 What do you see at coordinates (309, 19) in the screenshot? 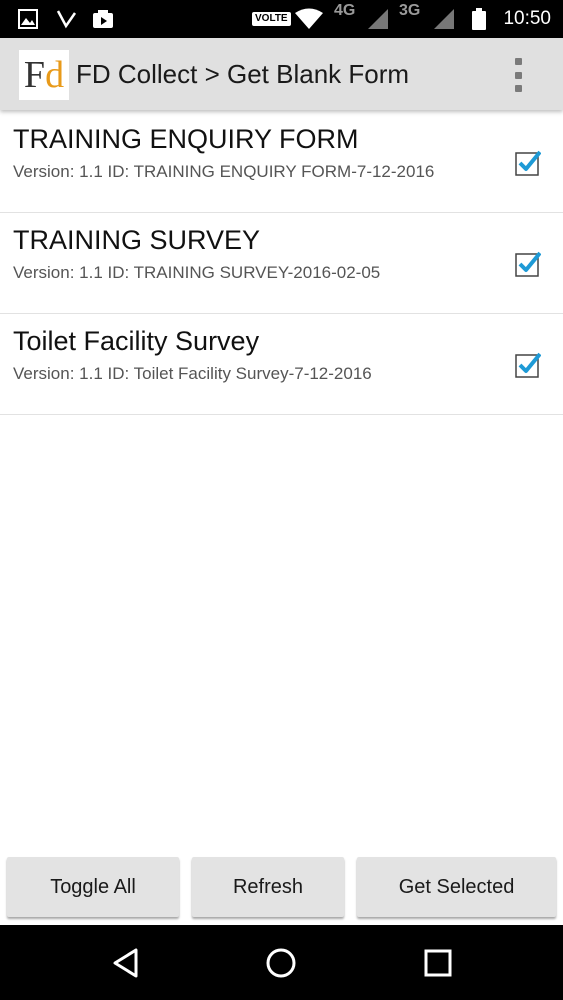
I see `wifi-icon` at bounding box center [309, 19].